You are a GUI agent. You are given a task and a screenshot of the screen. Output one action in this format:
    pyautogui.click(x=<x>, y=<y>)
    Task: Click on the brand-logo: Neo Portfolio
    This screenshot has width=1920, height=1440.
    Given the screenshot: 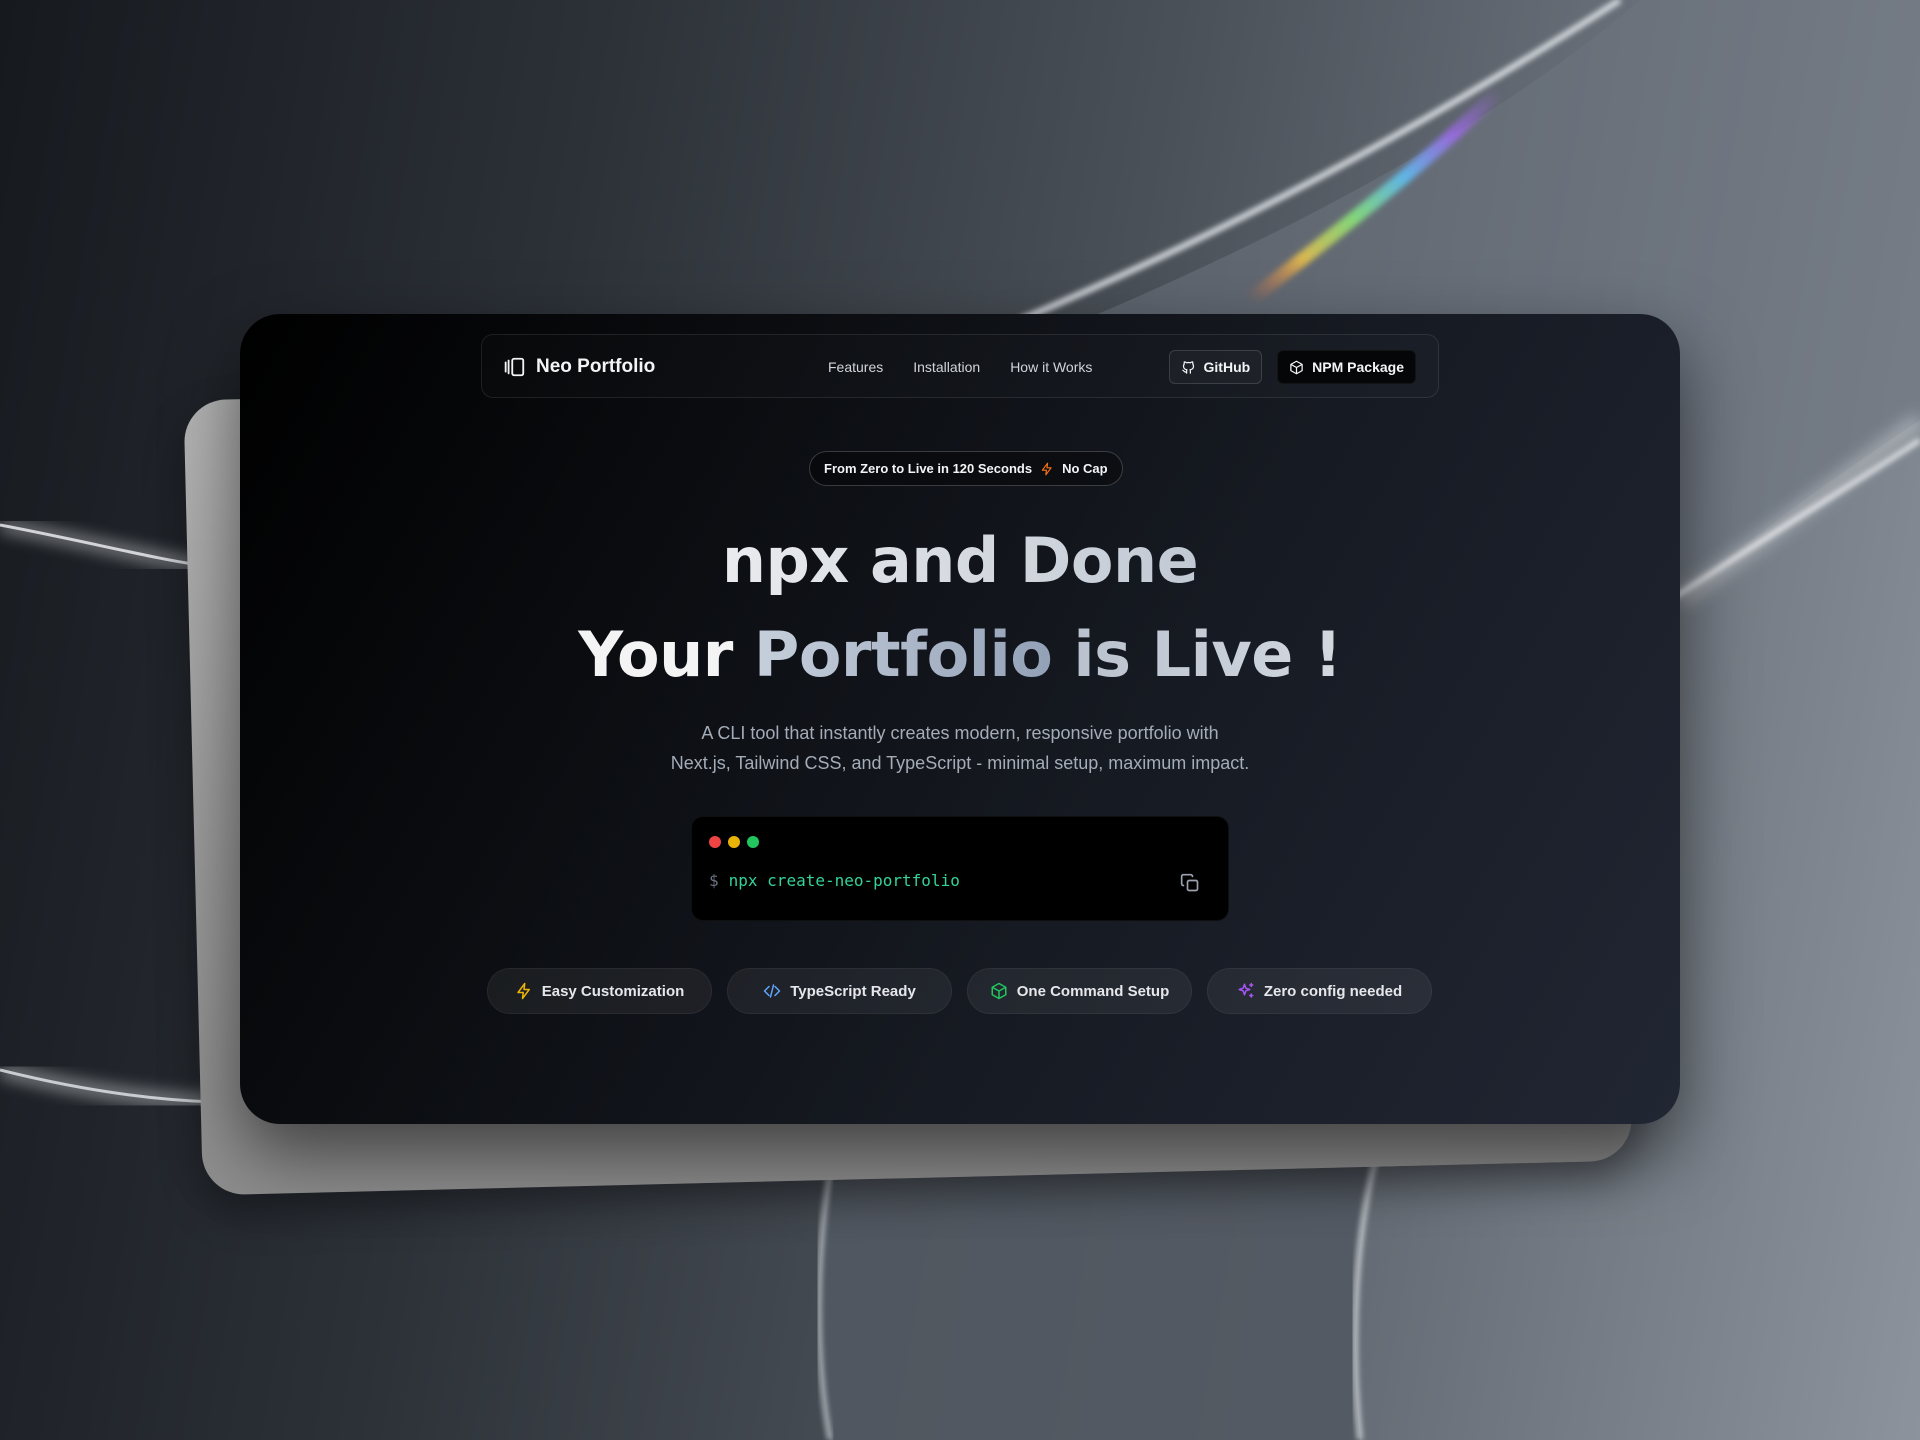 What is the action you would take?
    pyautogui.click(x=579, y=367)
    